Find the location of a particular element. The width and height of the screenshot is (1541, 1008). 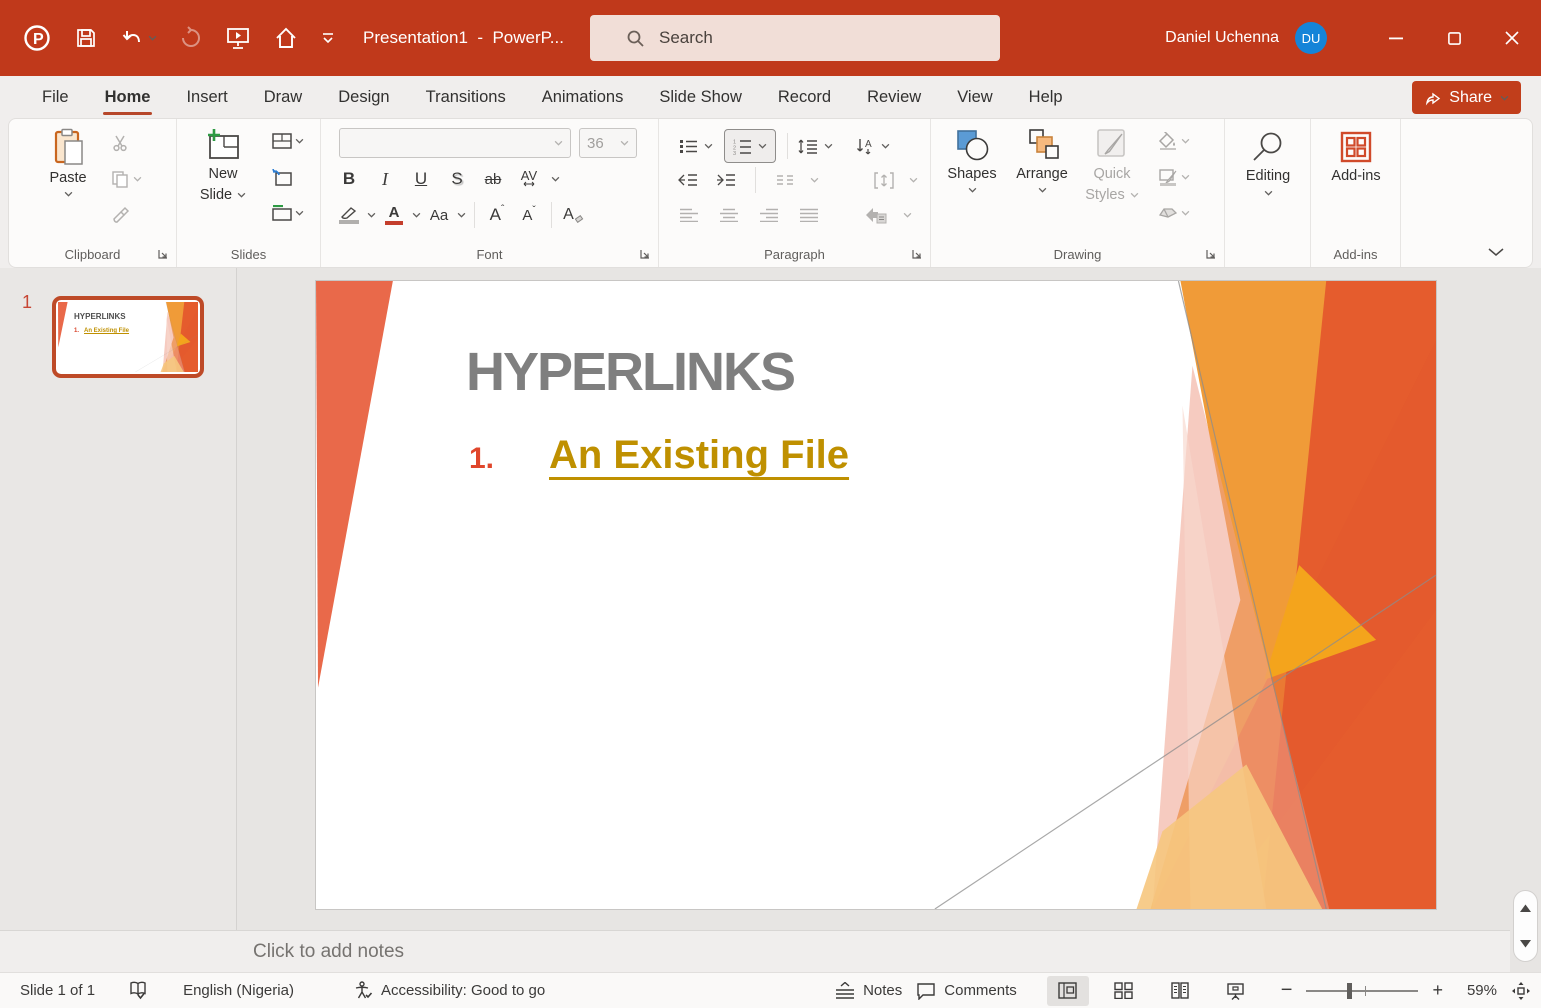

editing-button: Editing is located at coordinates (1268, 158).